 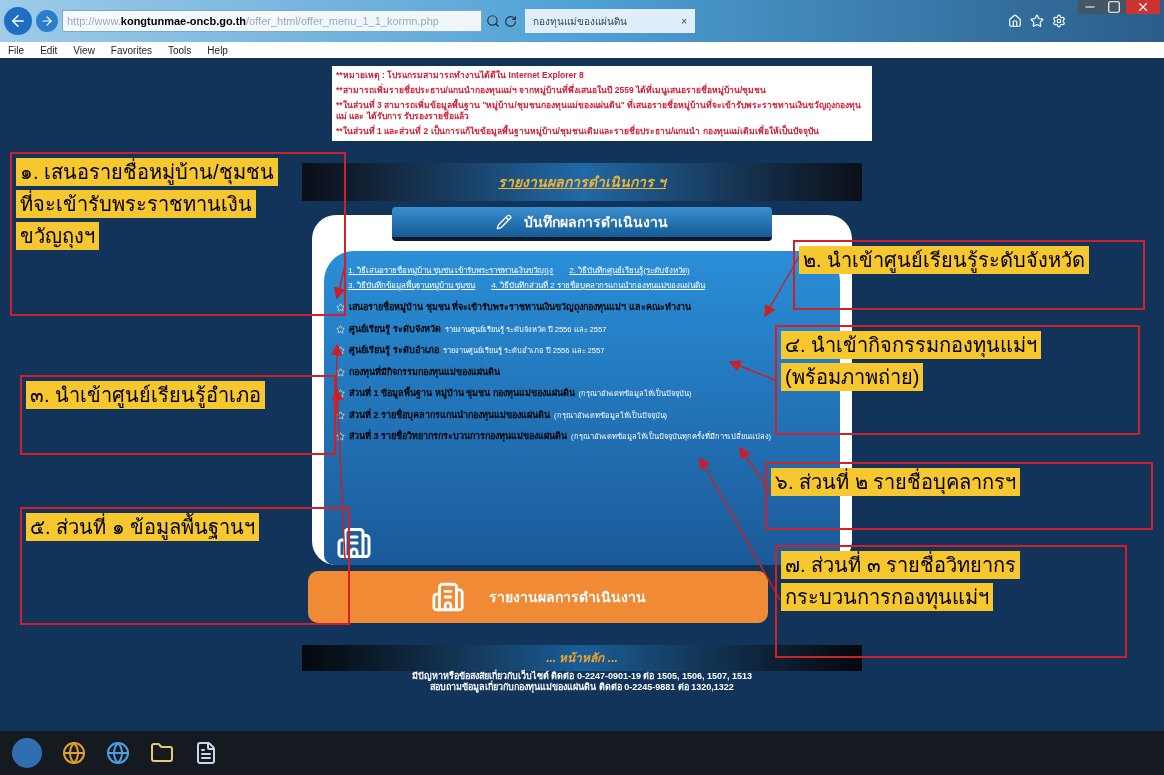 What do you see at coordinates (162, 753) in the screenshot?
I see `folder-icon` at bounding box center [162, 753].